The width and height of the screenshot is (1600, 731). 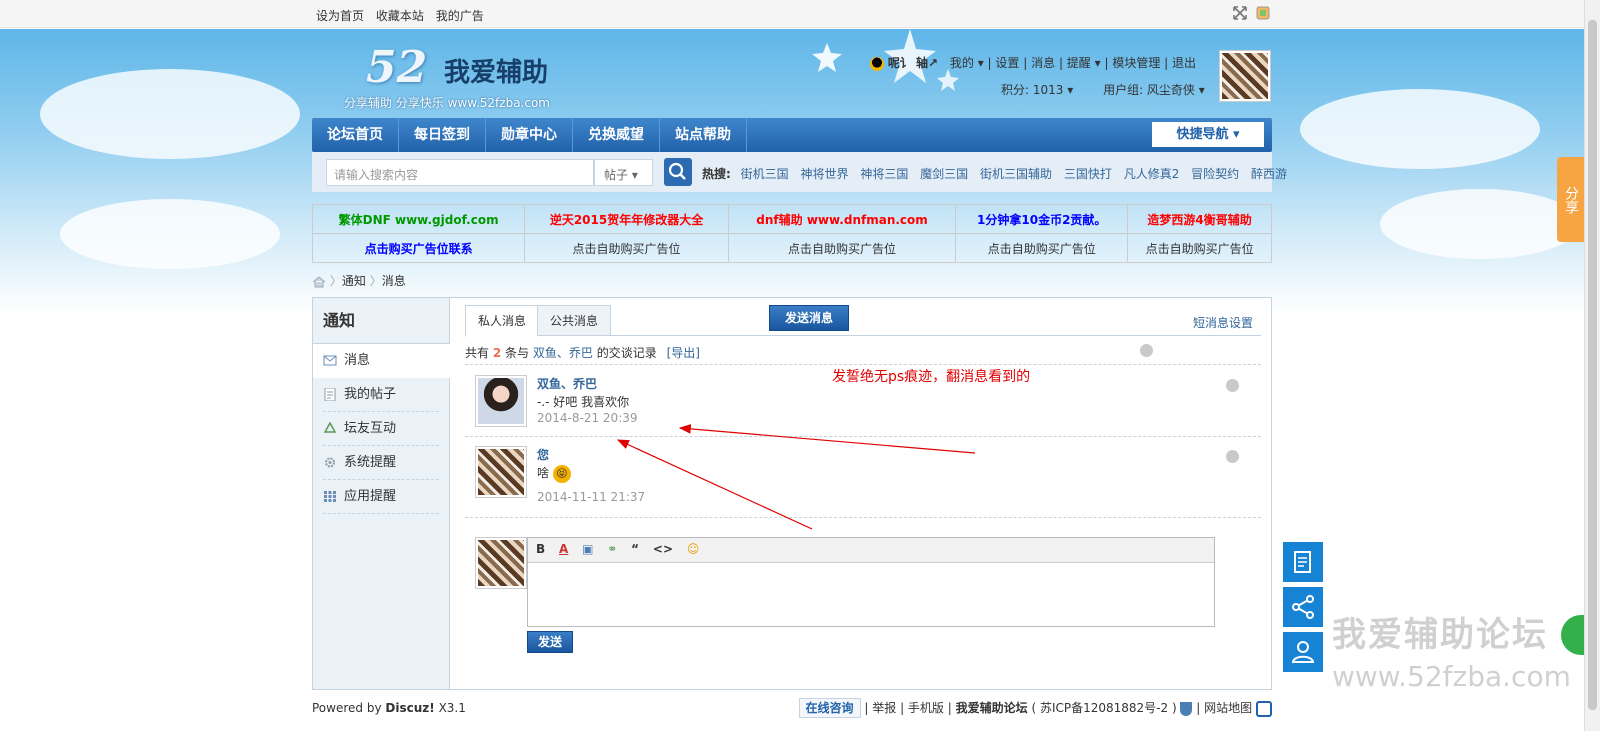 I want to click on smiley-icon: ☺, so click(x=693, y=549).